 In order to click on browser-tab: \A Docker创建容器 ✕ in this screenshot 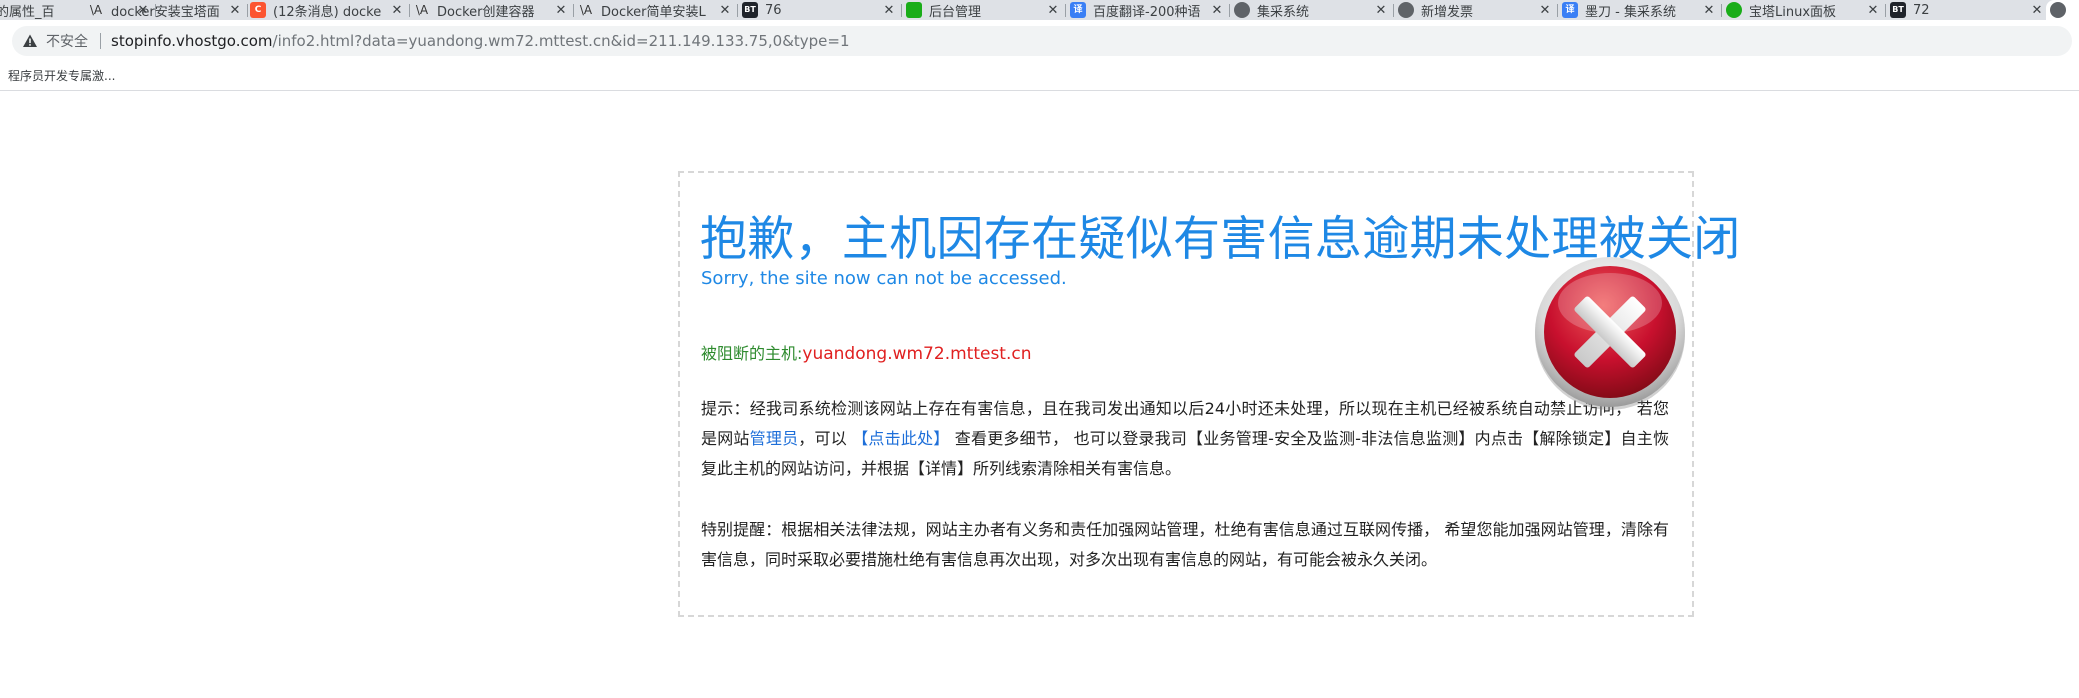, I will do `click(492, 10)`.